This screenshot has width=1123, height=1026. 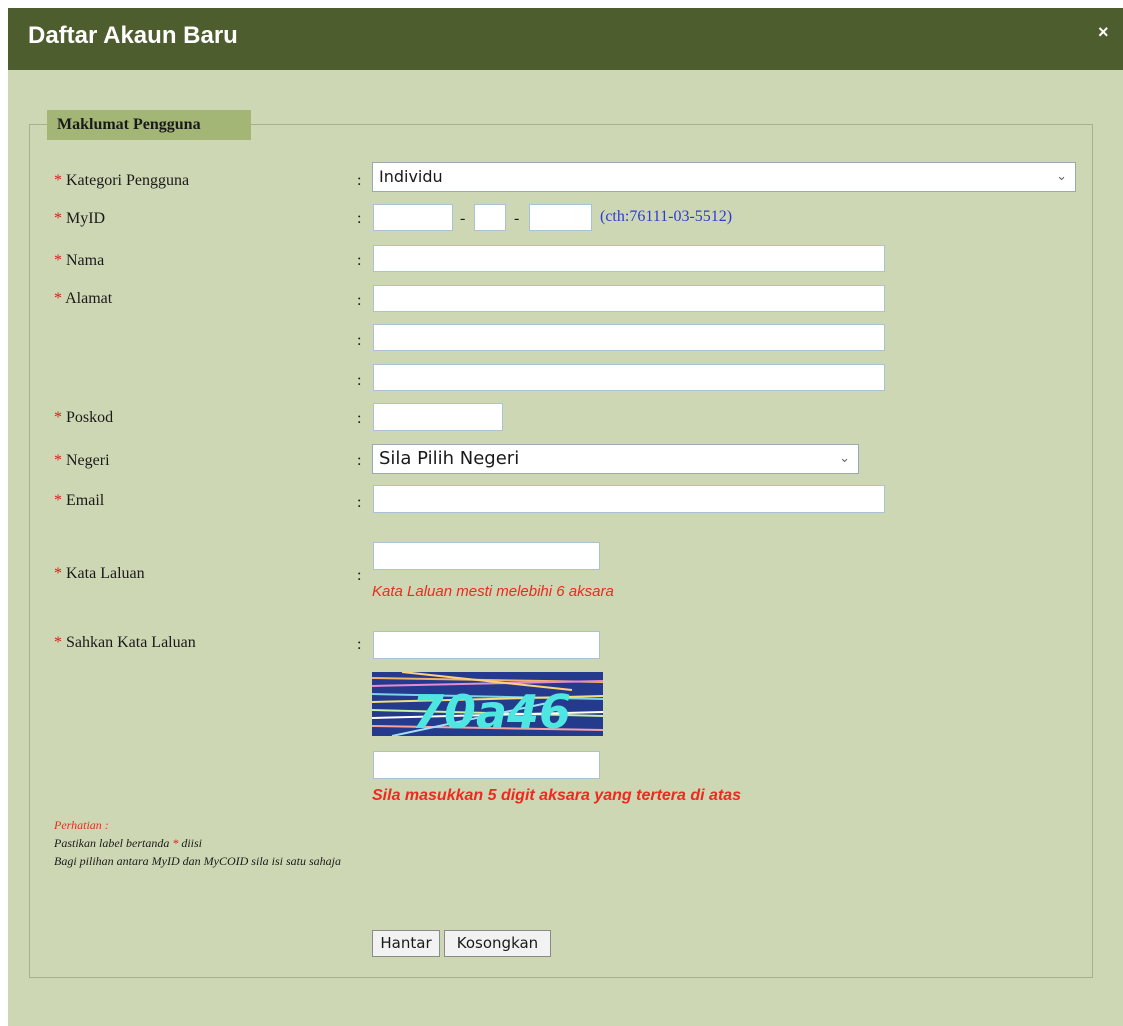 What do you see at coordinates (490, 217) in the screenshot?
I see `myid-part2-input` at bounding box center [490, 217].